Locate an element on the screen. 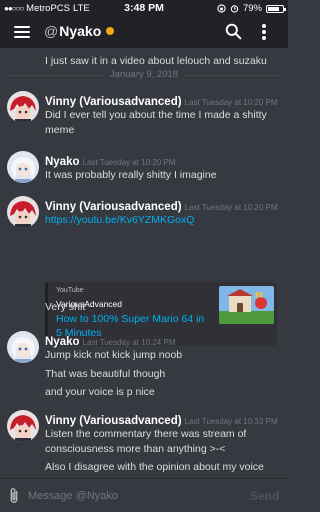  channel-prefix: @ is located at coordinates (51, 31).